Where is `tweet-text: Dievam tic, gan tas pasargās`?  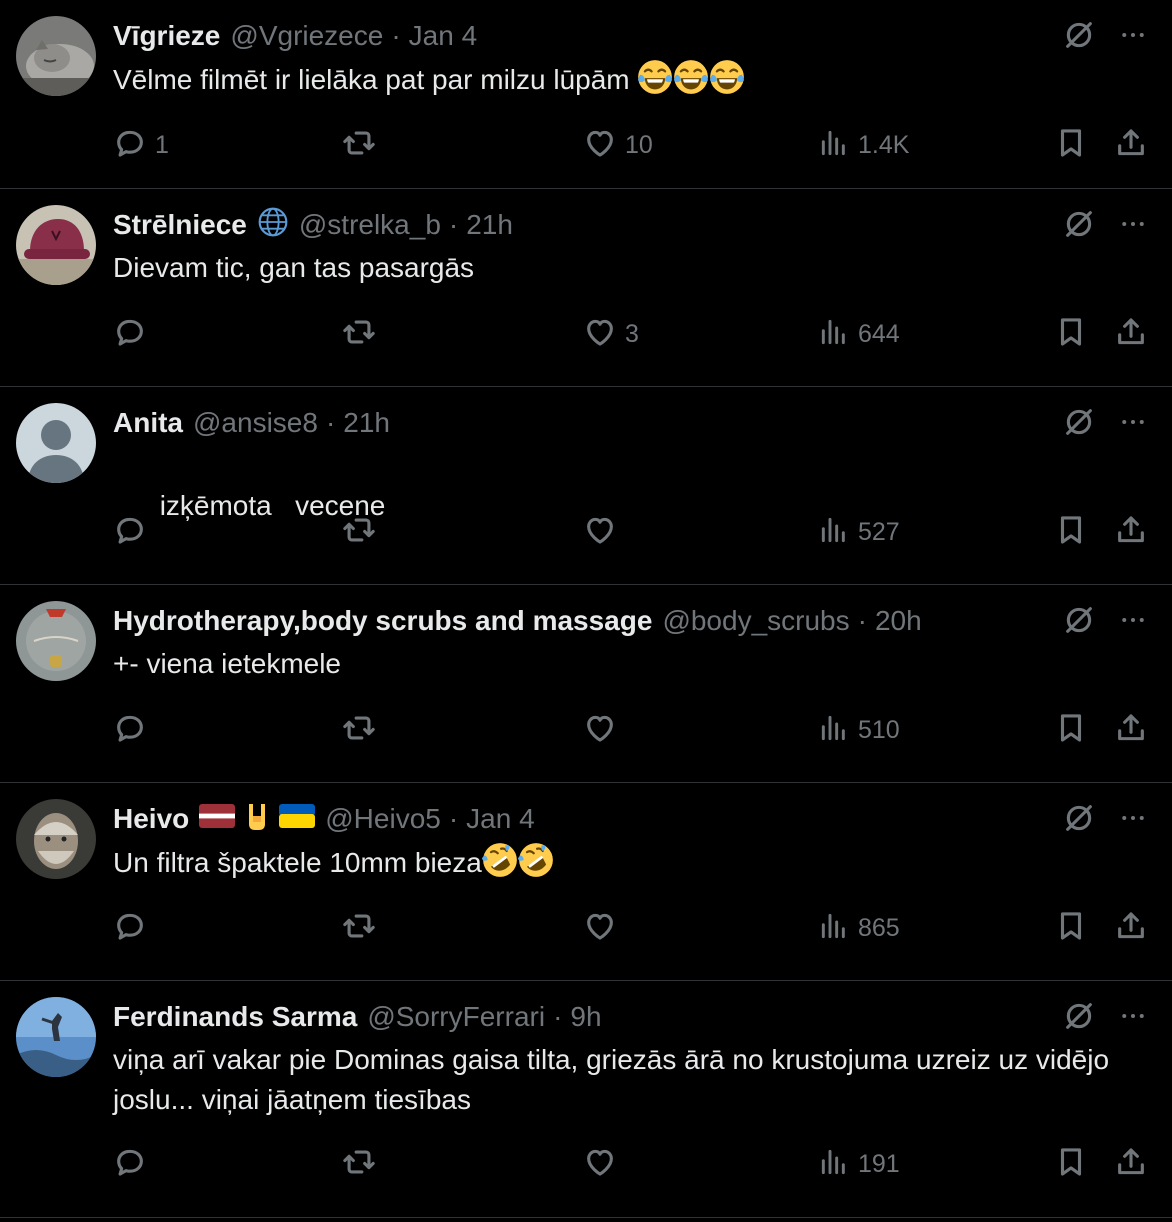 tweet-text: Dievam tic, gan tas pasargās is located at coordinates (617, 268).